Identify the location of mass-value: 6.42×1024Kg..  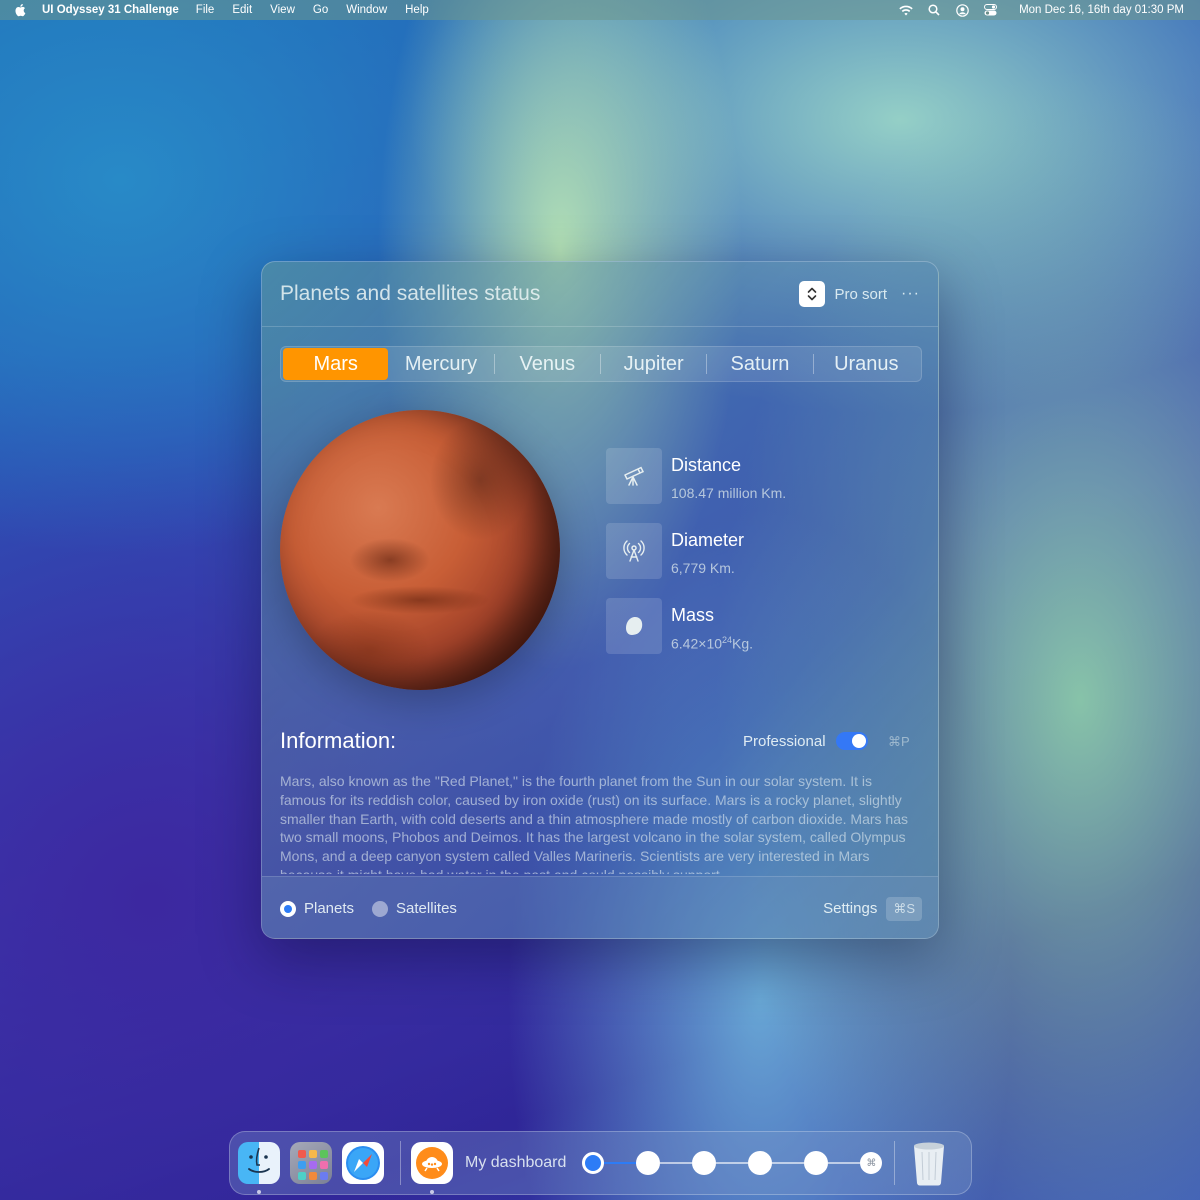
(712, 643).